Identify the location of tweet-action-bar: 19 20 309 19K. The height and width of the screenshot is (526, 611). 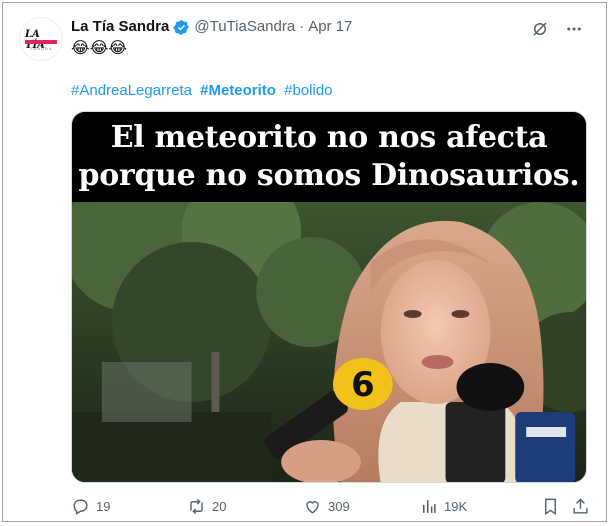
(332, 506).